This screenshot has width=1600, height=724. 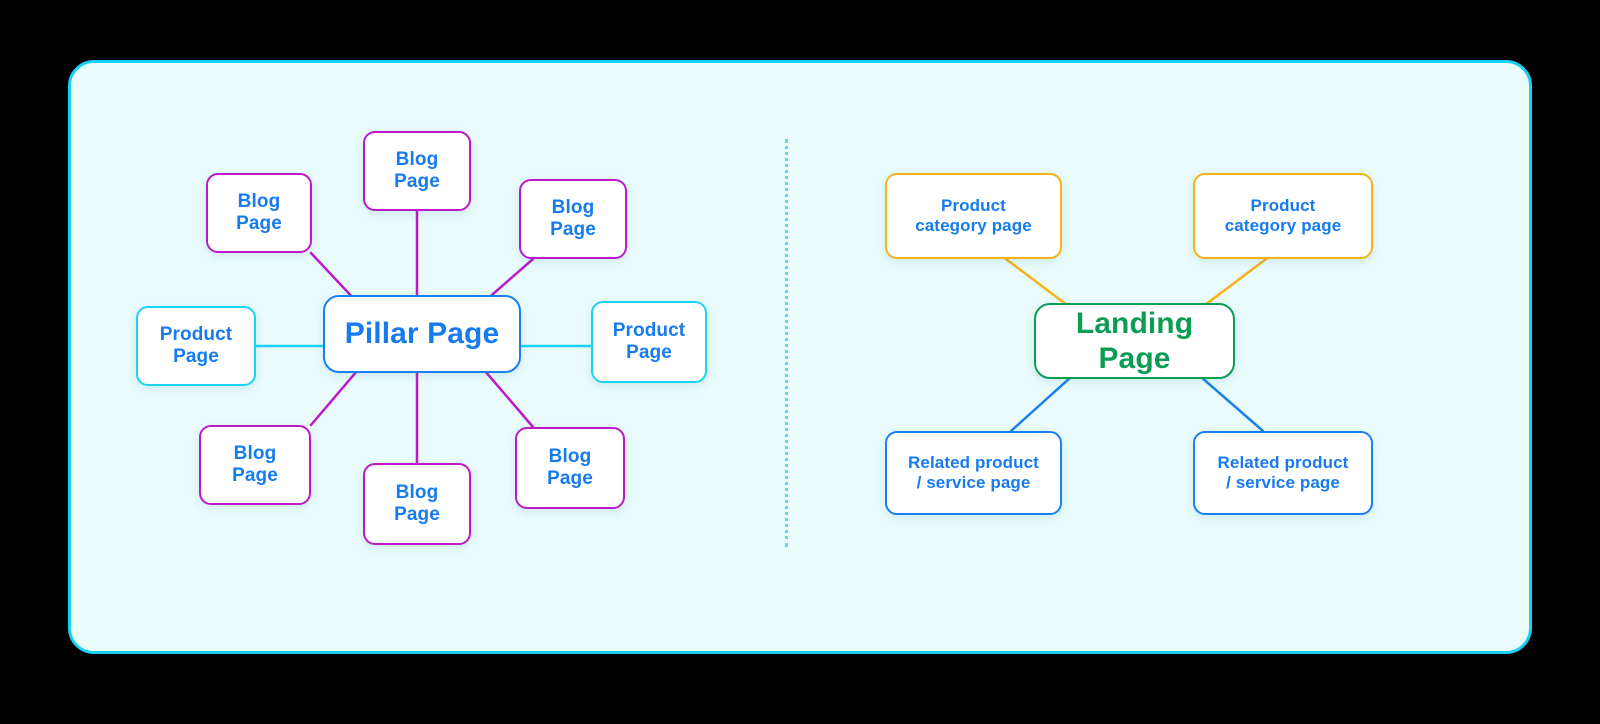 I want to click on node-product-page-right: Product Page, so click(x=649, y=342).